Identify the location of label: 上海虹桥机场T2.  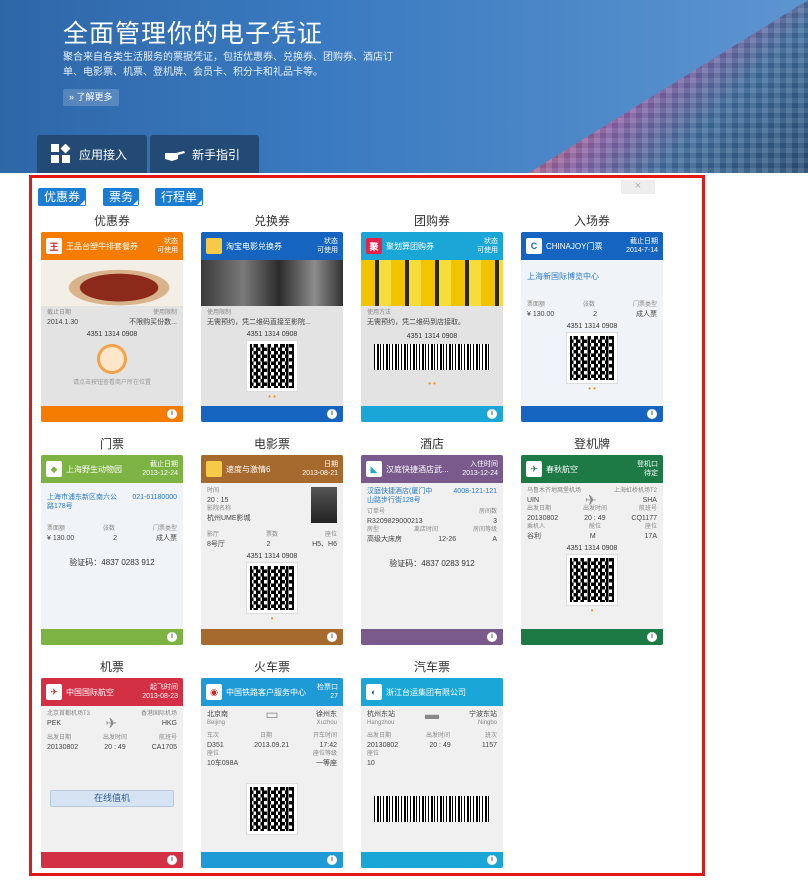
(635, 491).